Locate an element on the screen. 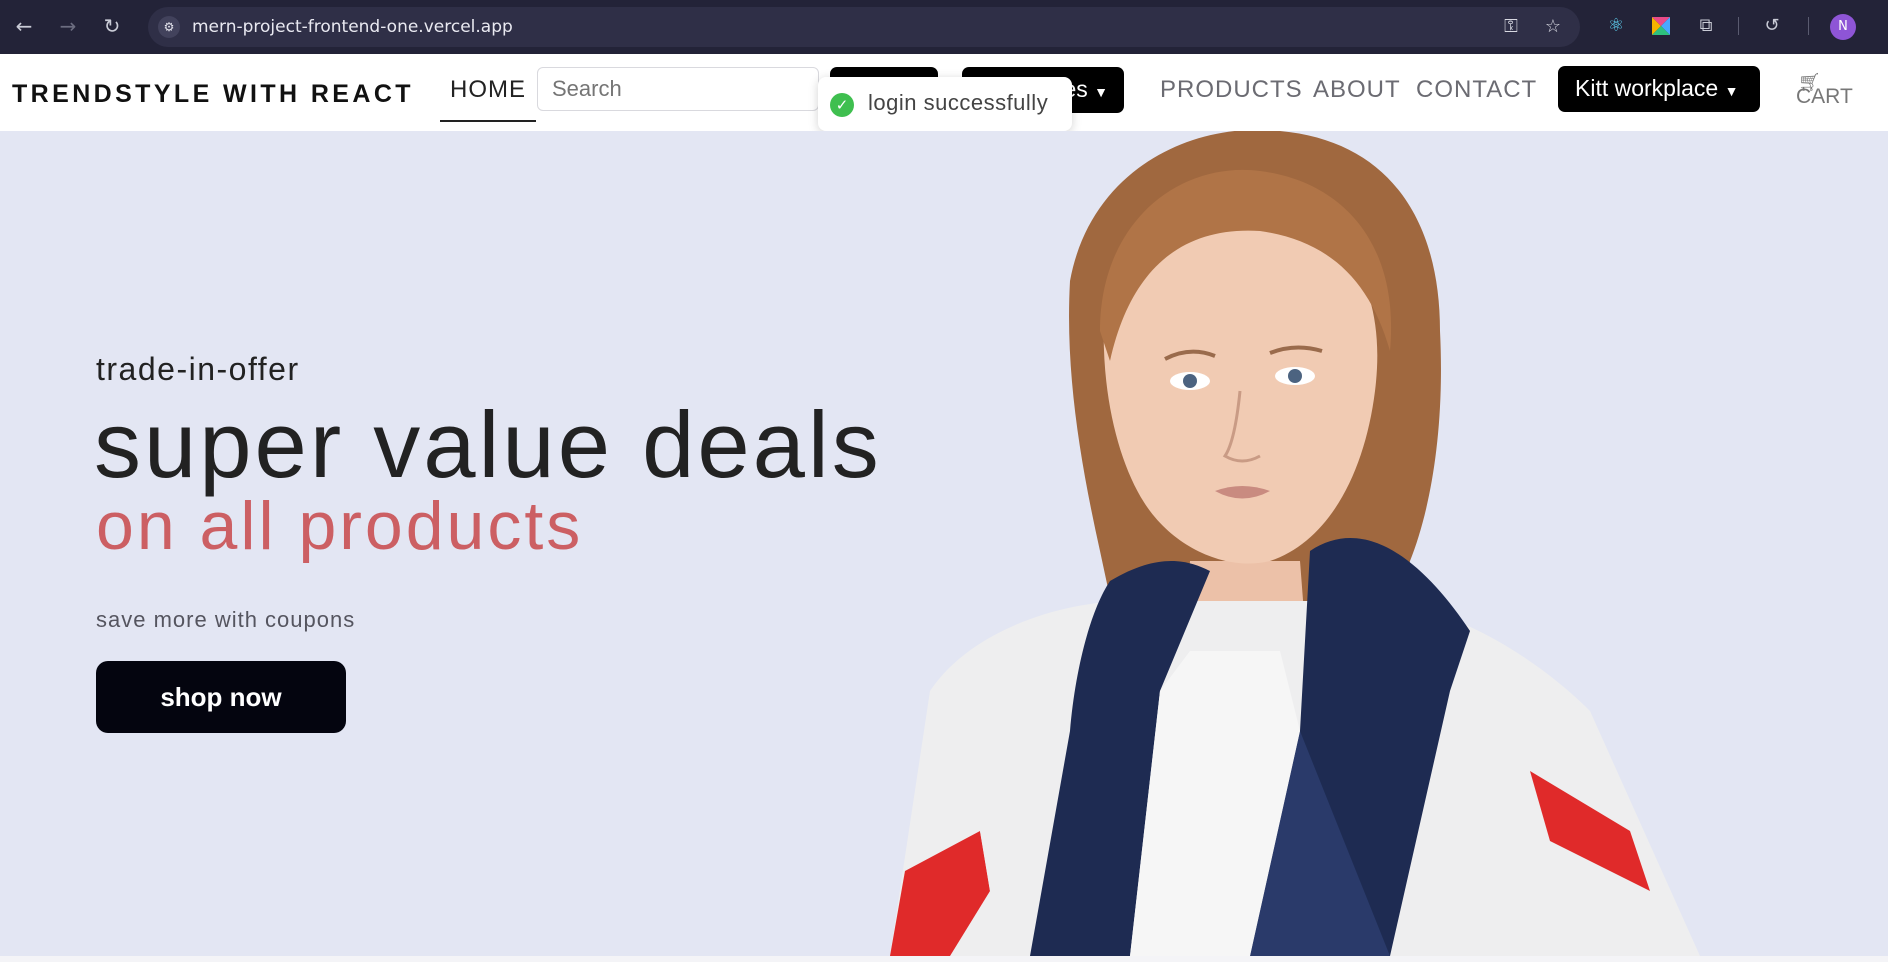 The height and width of the screenshot is (962, 1888). page-bottom-edge is located at coordinates (944, 959).